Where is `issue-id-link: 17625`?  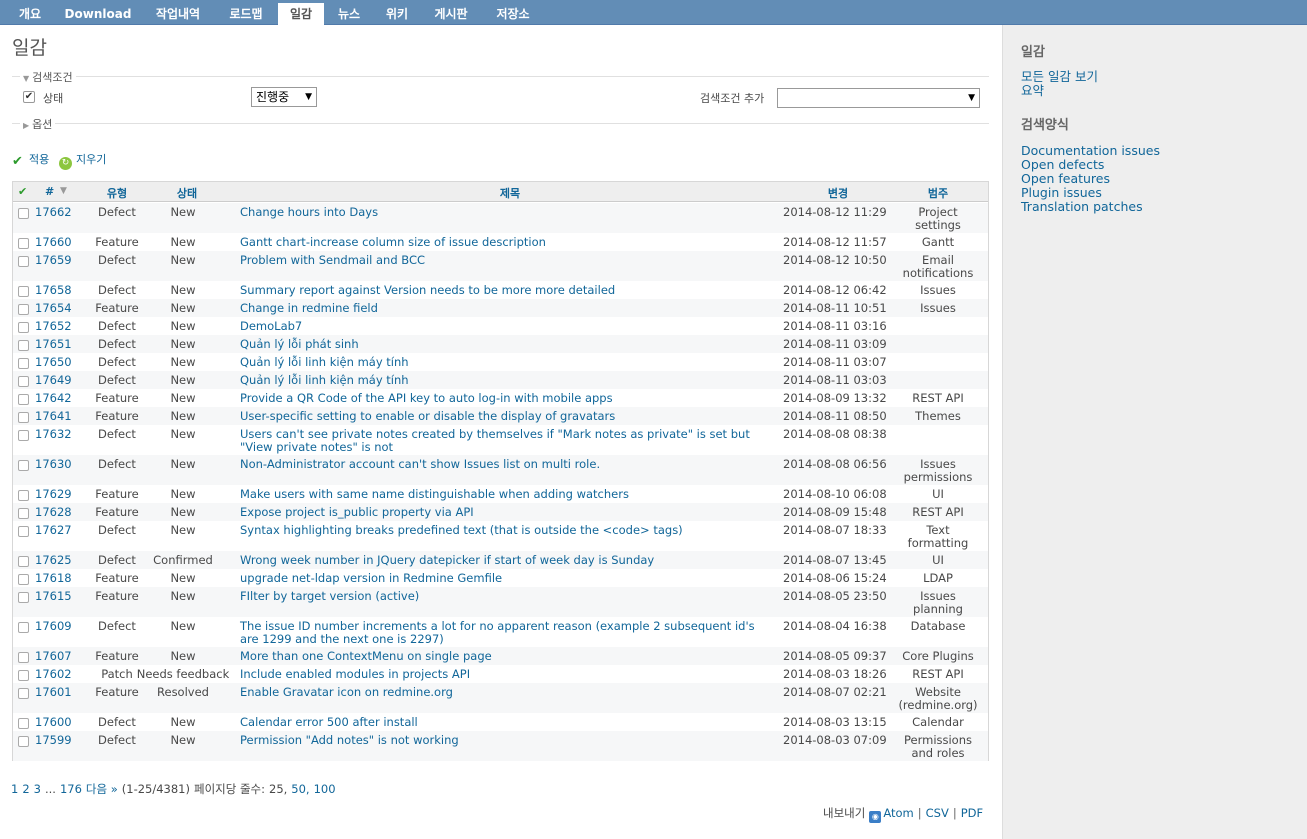
issue-id-link: 17625 is located at coordinates (53, 560).